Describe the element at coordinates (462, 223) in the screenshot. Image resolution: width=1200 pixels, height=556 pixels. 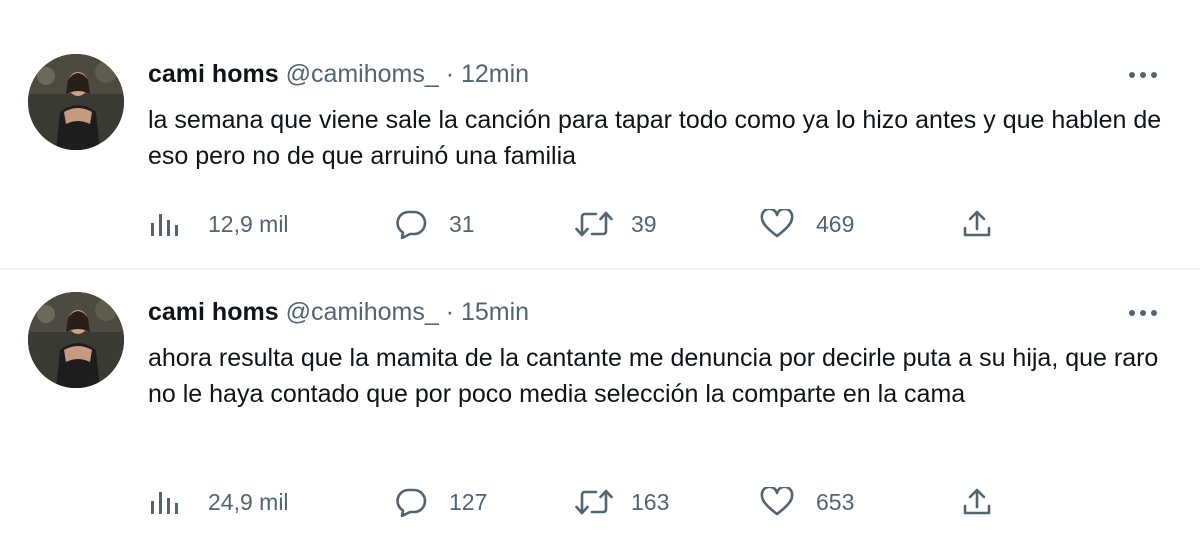
I see `reply-count: 31` at that location.